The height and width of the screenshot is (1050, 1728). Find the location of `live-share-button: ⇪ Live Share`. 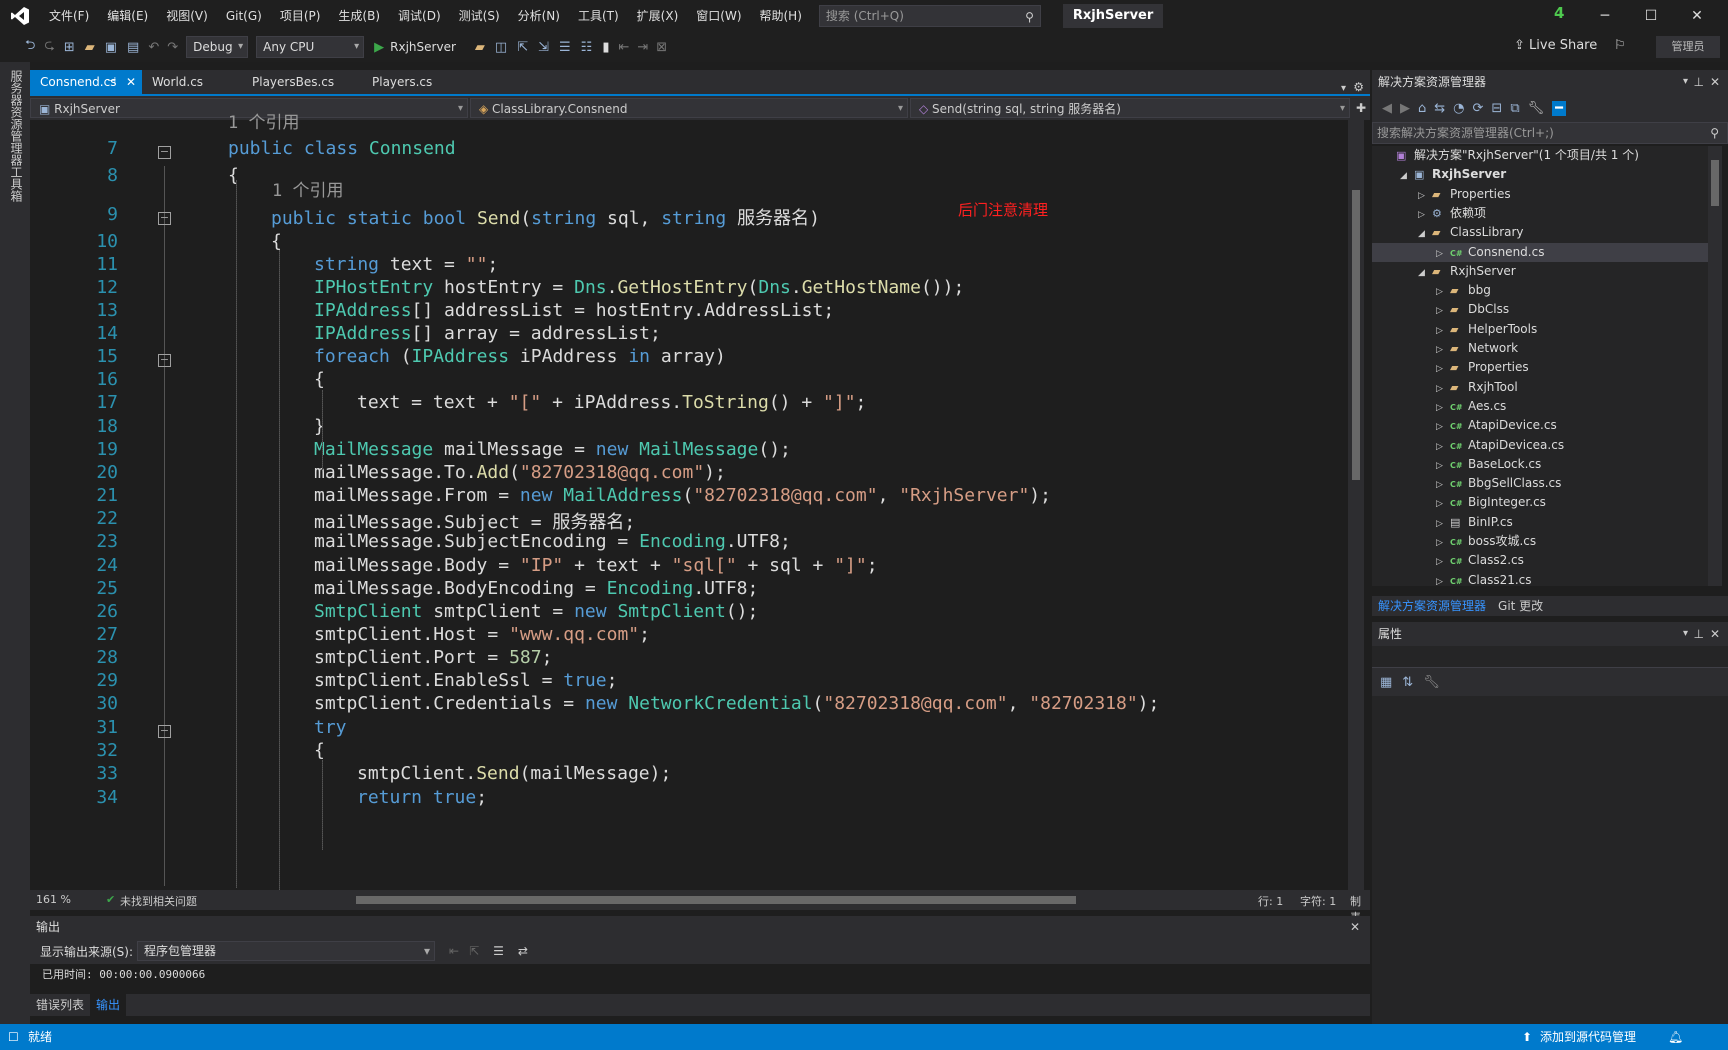

live-share-button: ⇪ Live Share is located at coordinates (1555, 45).